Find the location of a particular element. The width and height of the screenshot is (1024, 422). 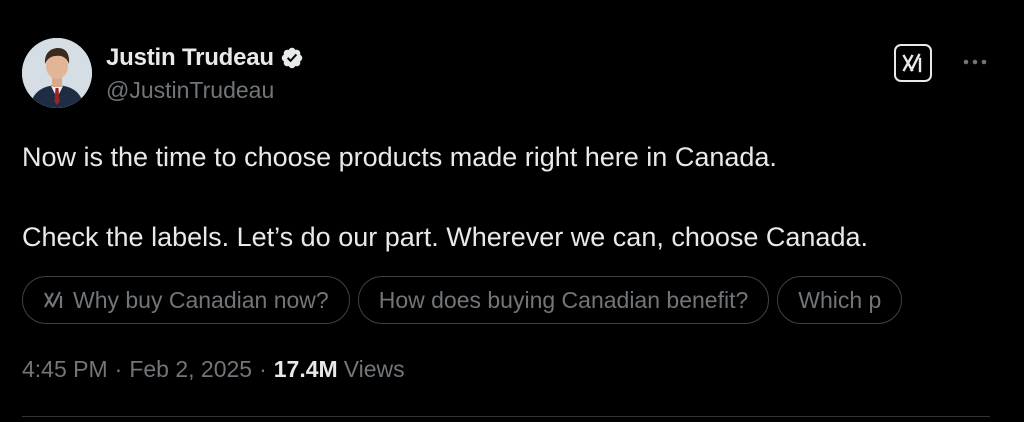

grok-suggestion-chip: Why buy Canadian now? is located at coordinates (186, 300).